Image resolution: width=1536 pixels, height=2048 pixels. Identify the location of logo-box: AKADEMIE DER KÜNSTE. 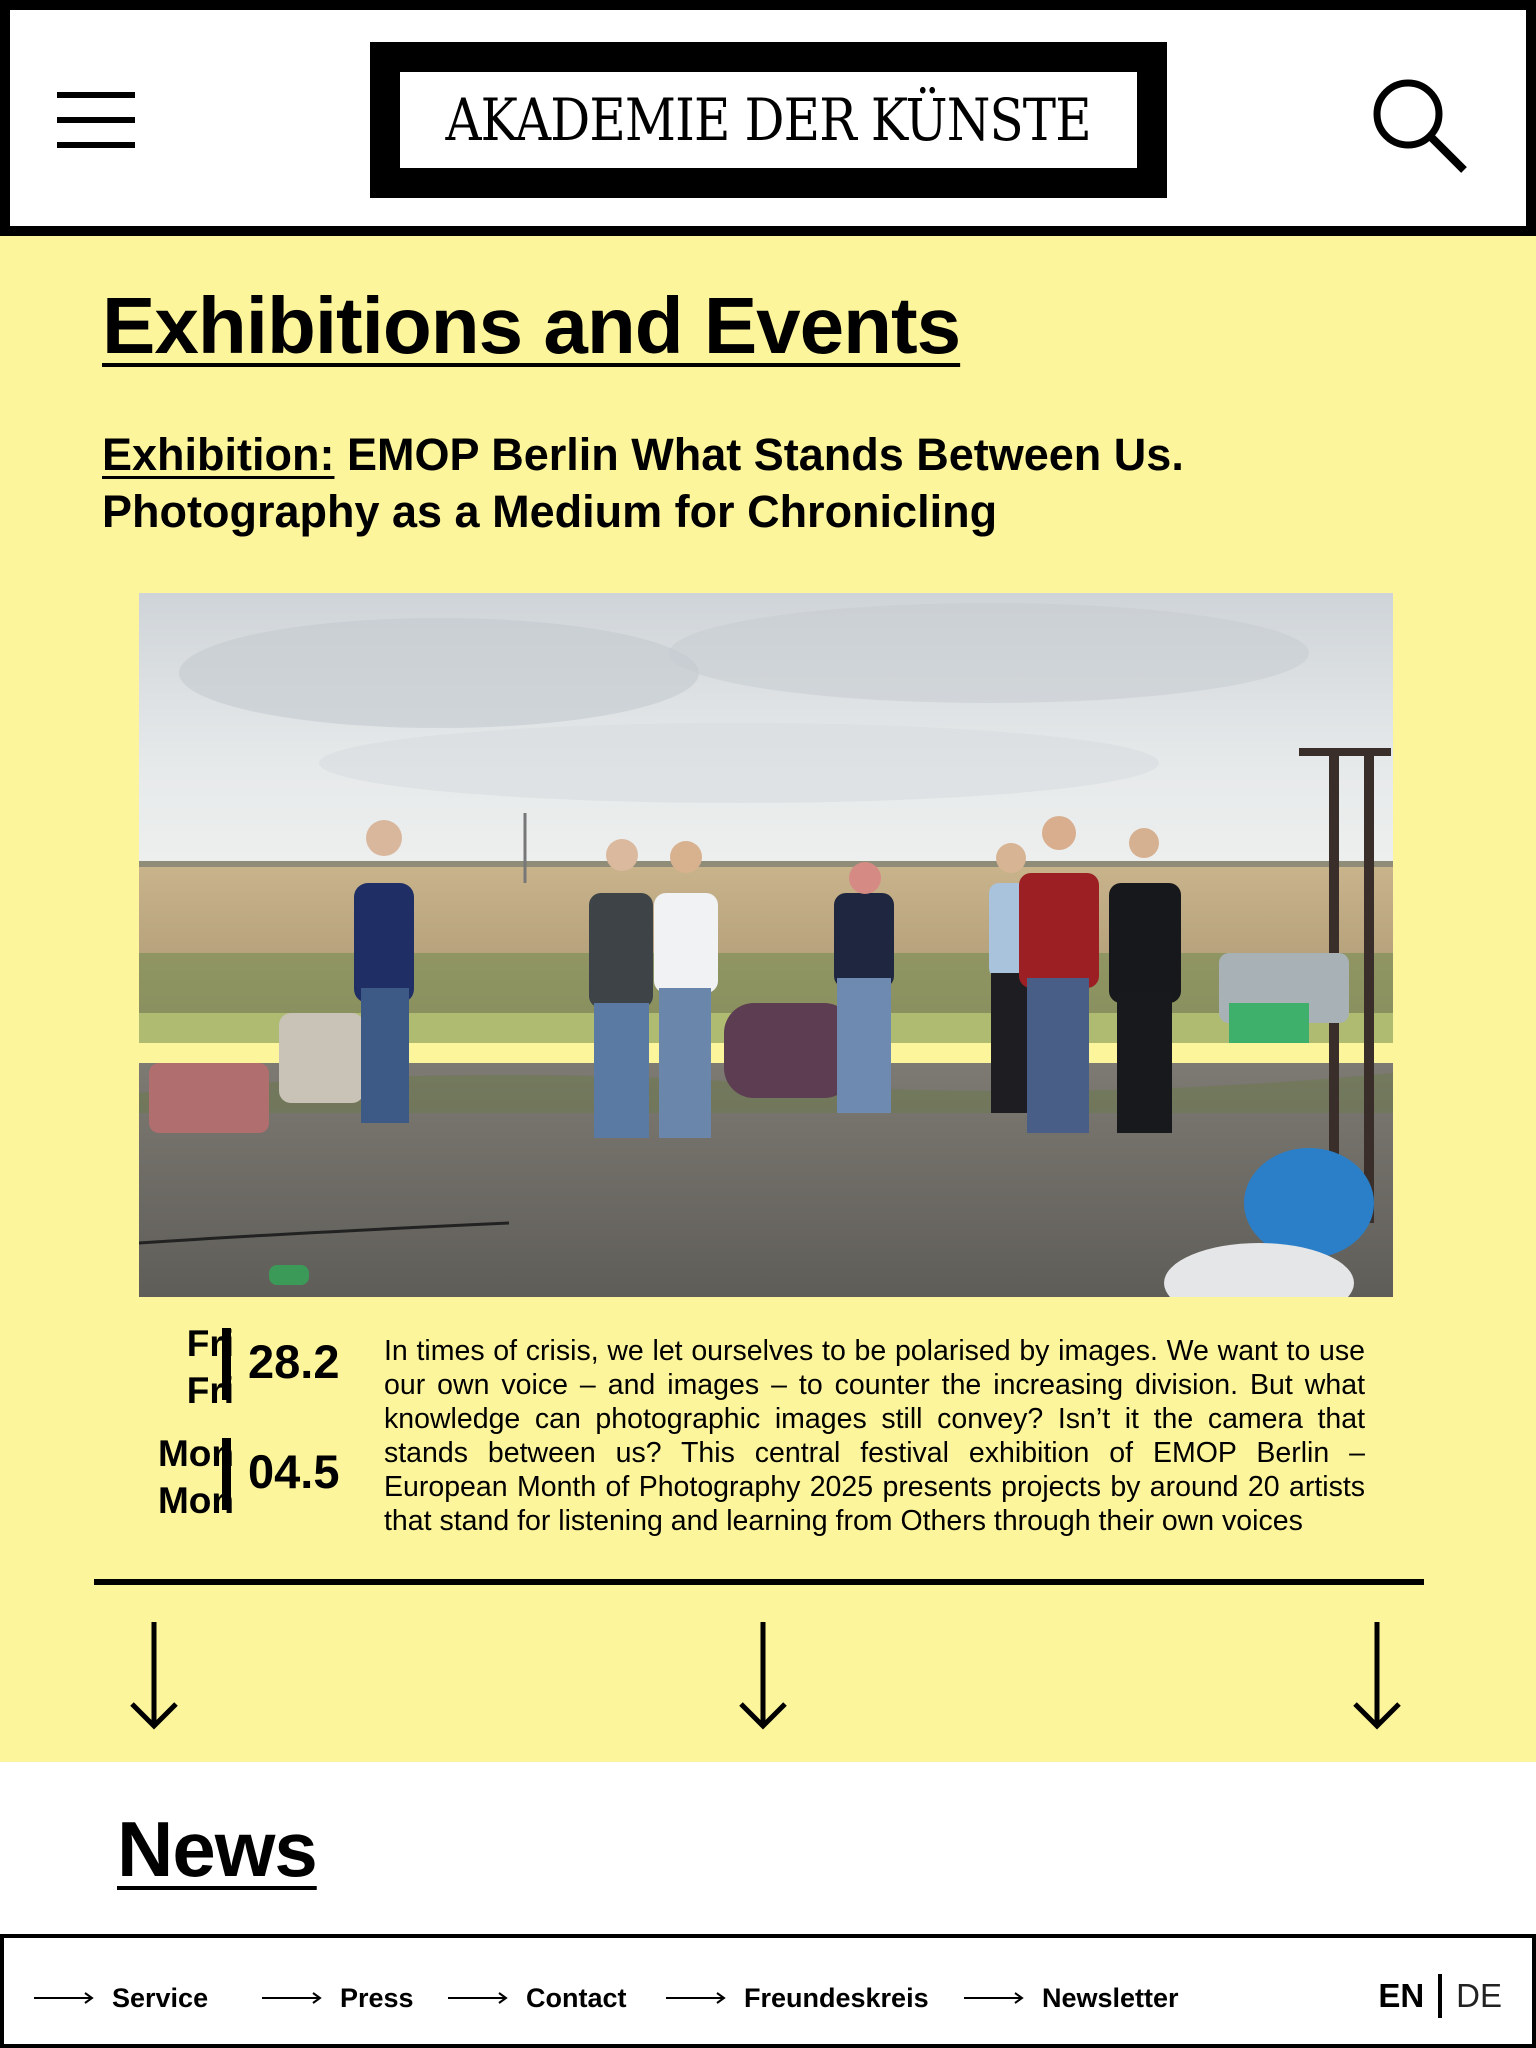
(768, 120).